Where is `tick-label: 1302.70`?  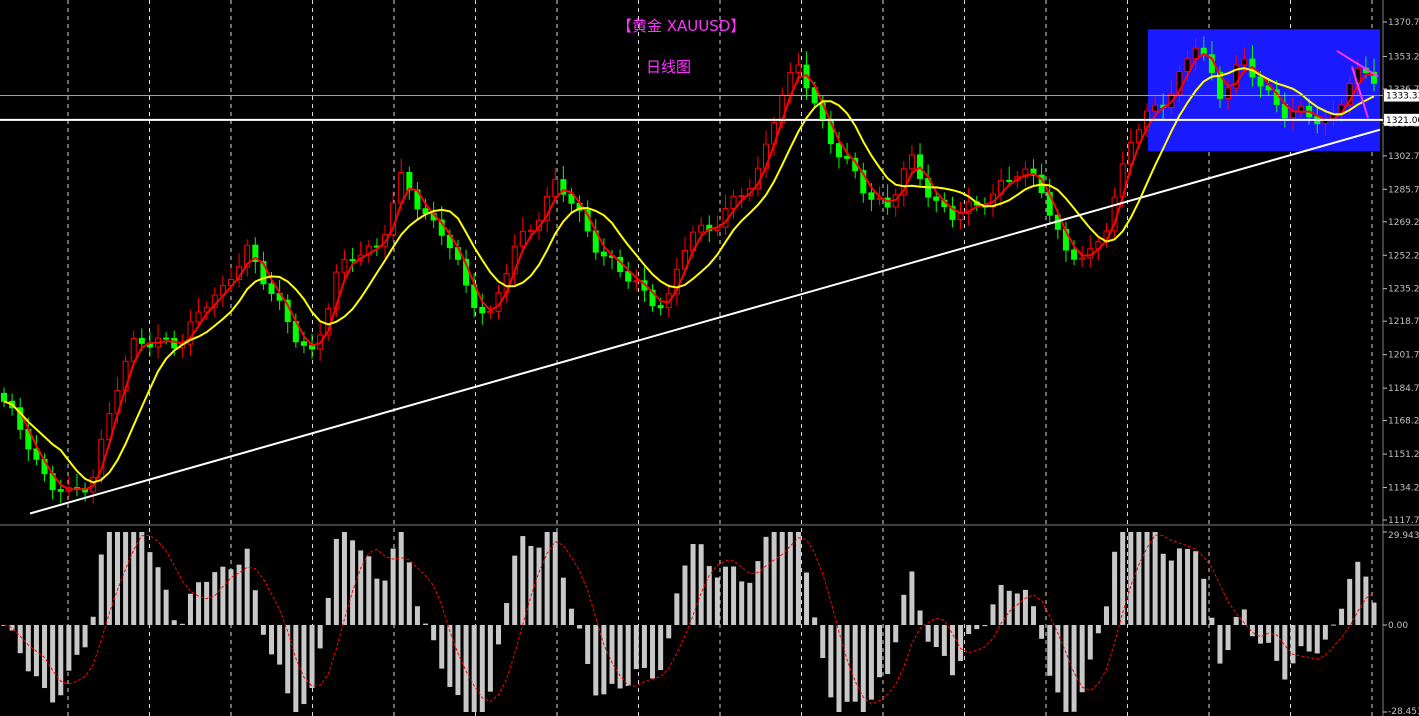 tick-label: 1302.70 is located at coordinates (1403, 157).